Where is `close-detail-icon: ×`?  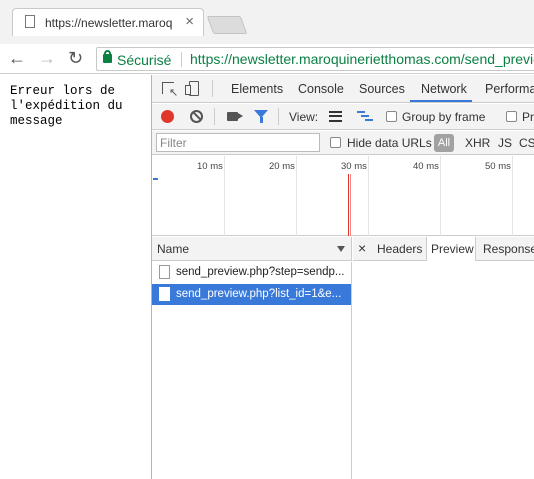 close-detail-icon: × is located at coordinates (362, 248).